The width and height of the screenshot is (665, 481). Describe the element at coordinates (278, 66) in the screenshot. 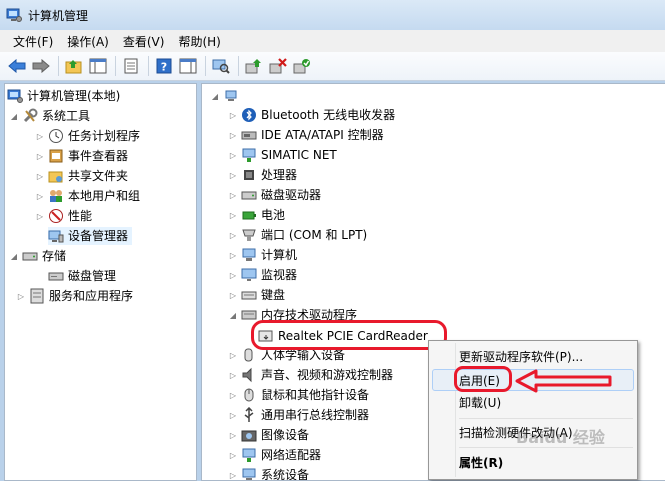

I see `uninstall-button` at that location.